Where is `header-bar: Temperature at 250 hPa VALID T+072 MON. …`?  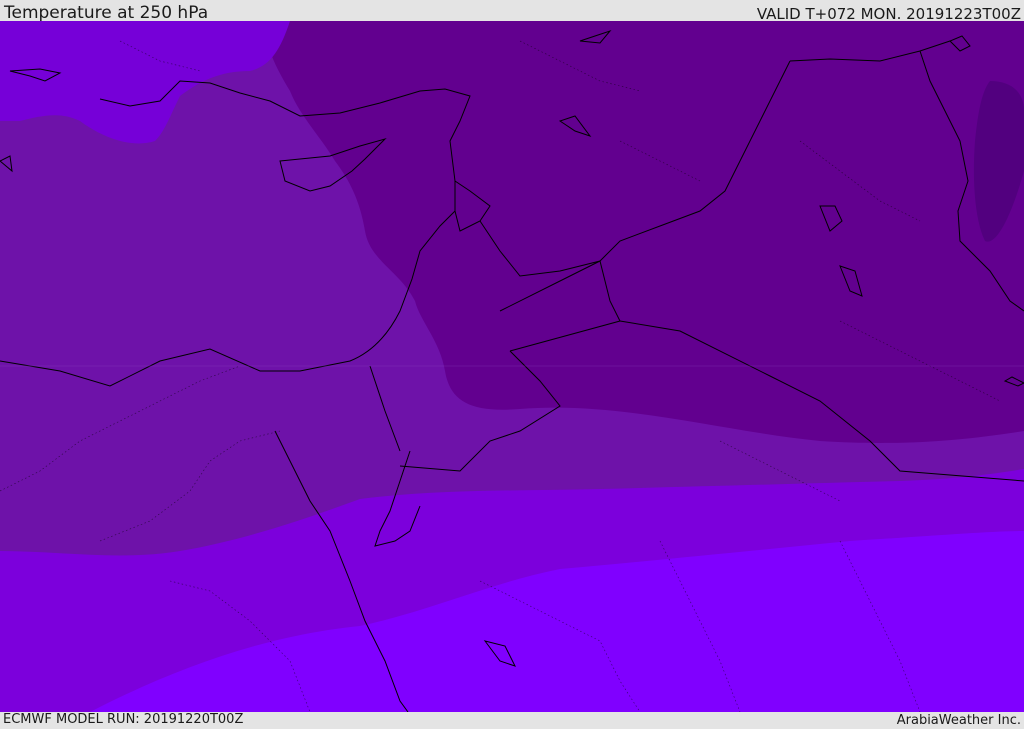 header-bar: Temperature at 250 hPa VALID T+072 MON. … is located at coordinates (512, 11).